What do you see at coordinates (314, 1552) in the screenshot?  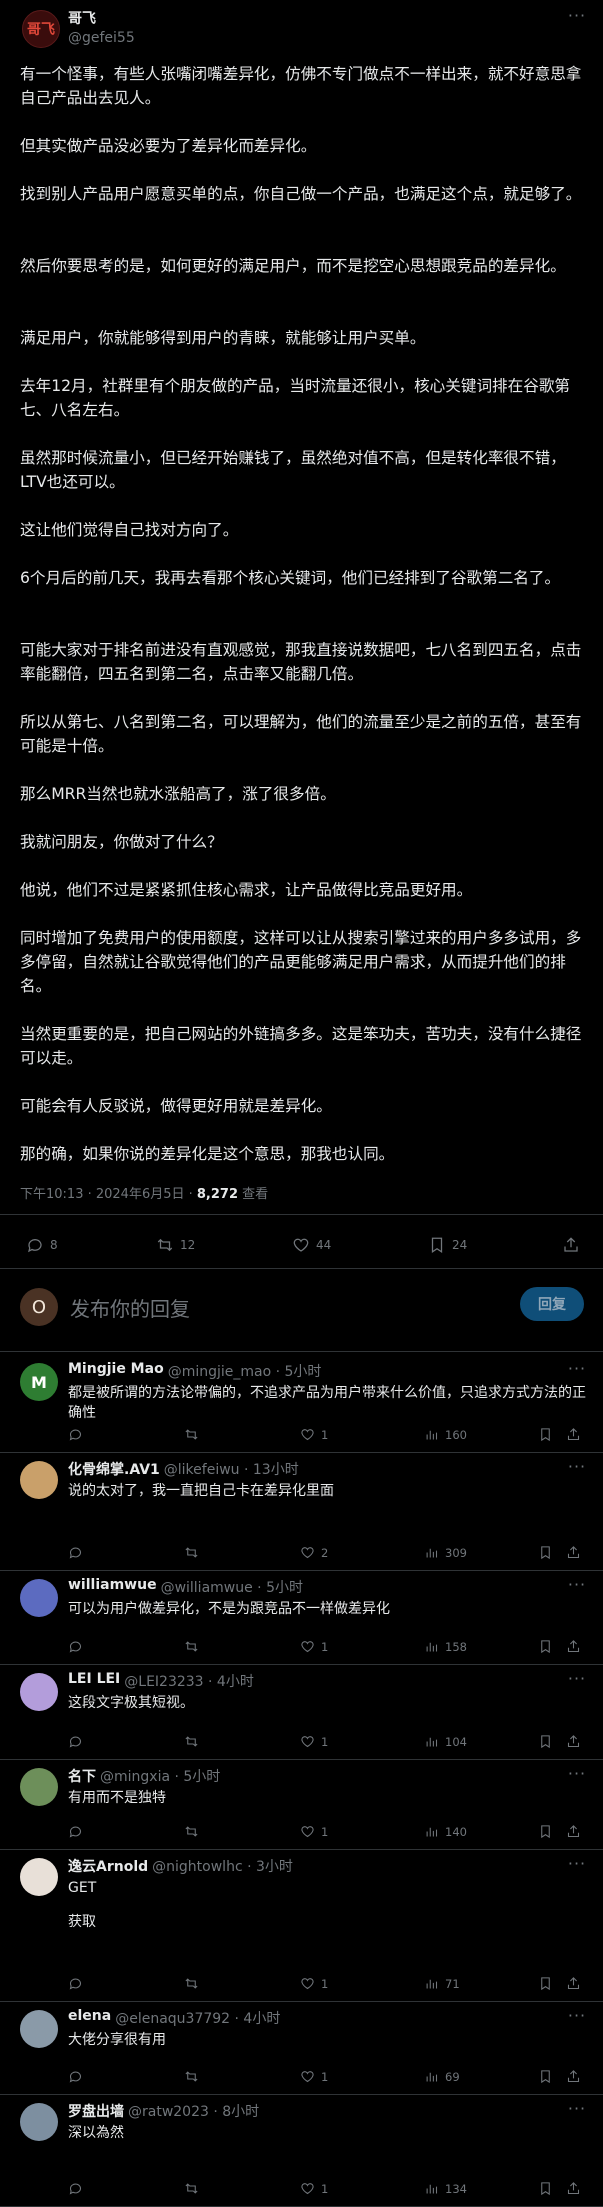 I see `comment-like-action: 2` at bounding box center [314, 1552].